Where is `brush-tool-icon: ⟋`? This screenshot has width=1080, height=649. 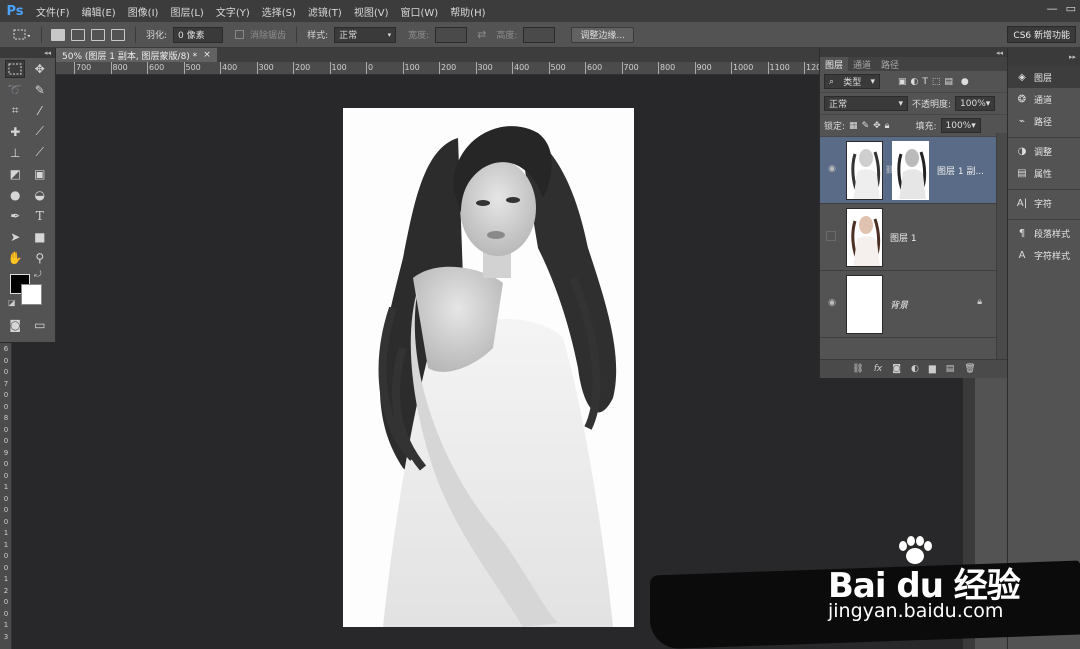
brush-tool-icon: ⟋ is located at coordinates (40, 132).